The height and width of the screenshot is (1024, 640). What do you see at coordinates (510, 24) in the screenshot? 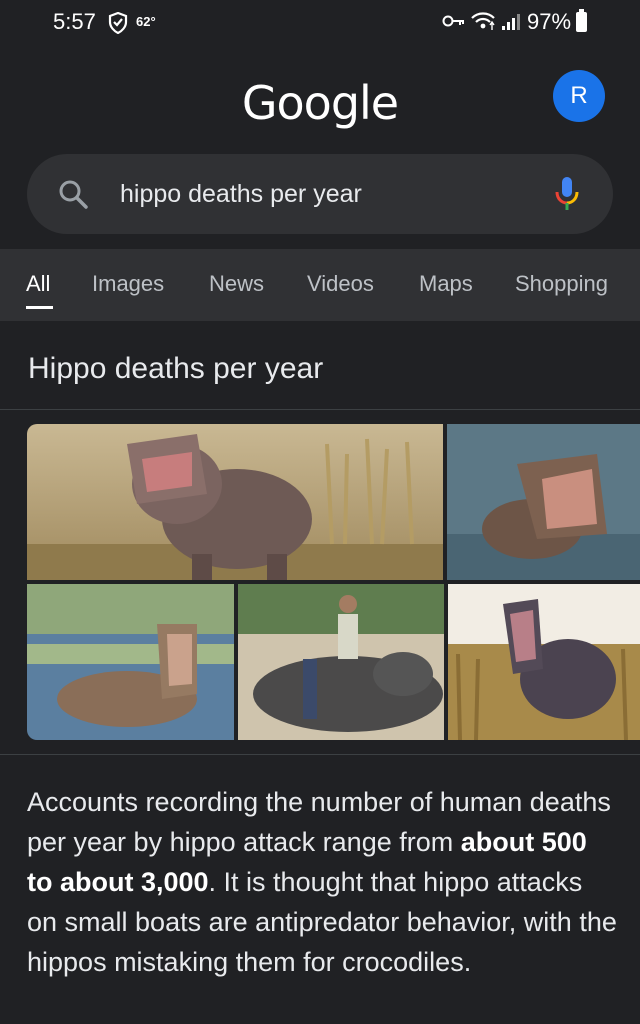
I see `signal-icon` at bounding box center [510, 24].